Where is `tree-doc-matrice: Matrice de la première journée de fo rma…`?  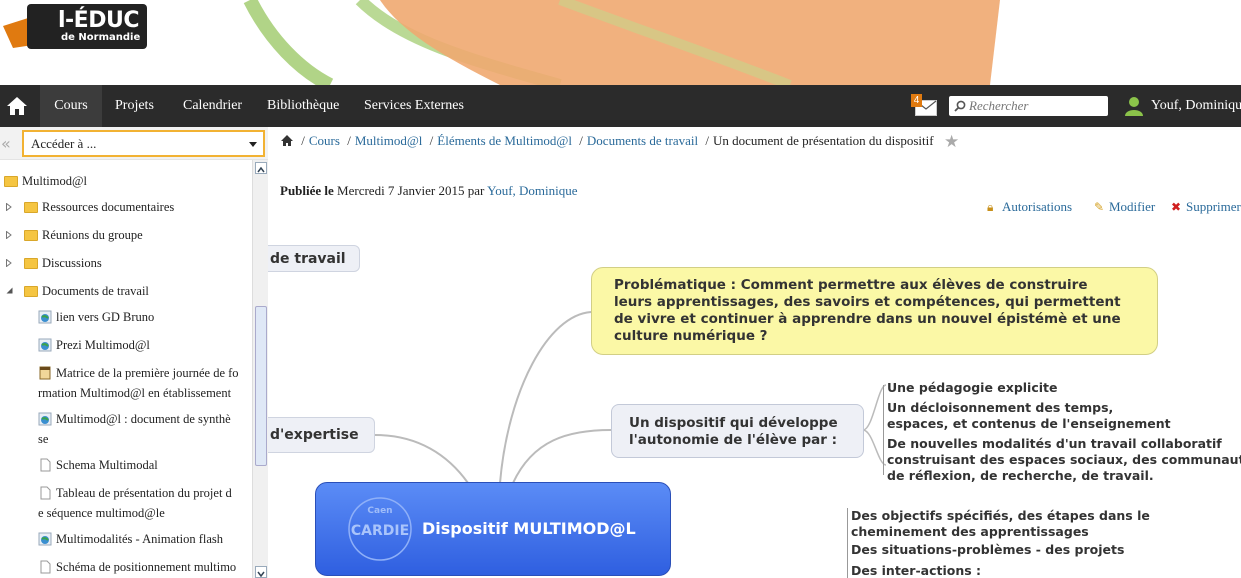 tree-doc-matrice: Matrice de la première journée de fo rma… is located at coordinates (145, 383).